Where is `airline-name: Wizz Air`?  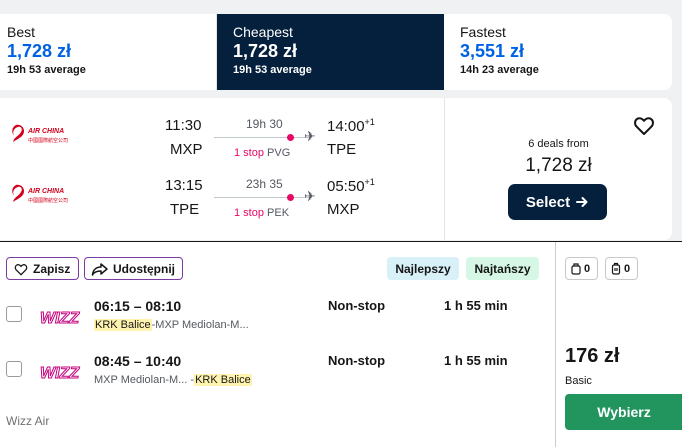
airline-name: Wizz Air is located at coordinates (28, 421).